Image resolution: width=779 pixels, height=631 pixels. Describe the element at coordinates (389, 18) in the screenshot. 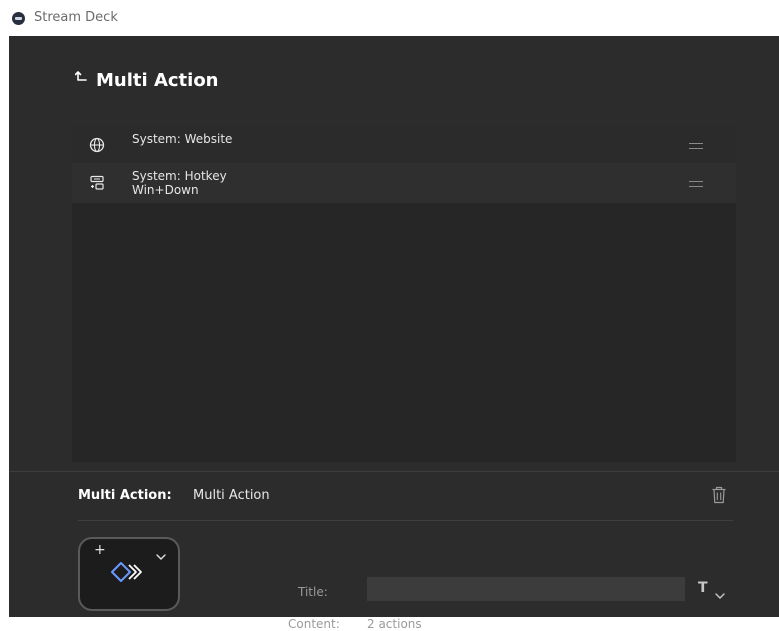

I see `title-bar: Stream Deck` at that location.